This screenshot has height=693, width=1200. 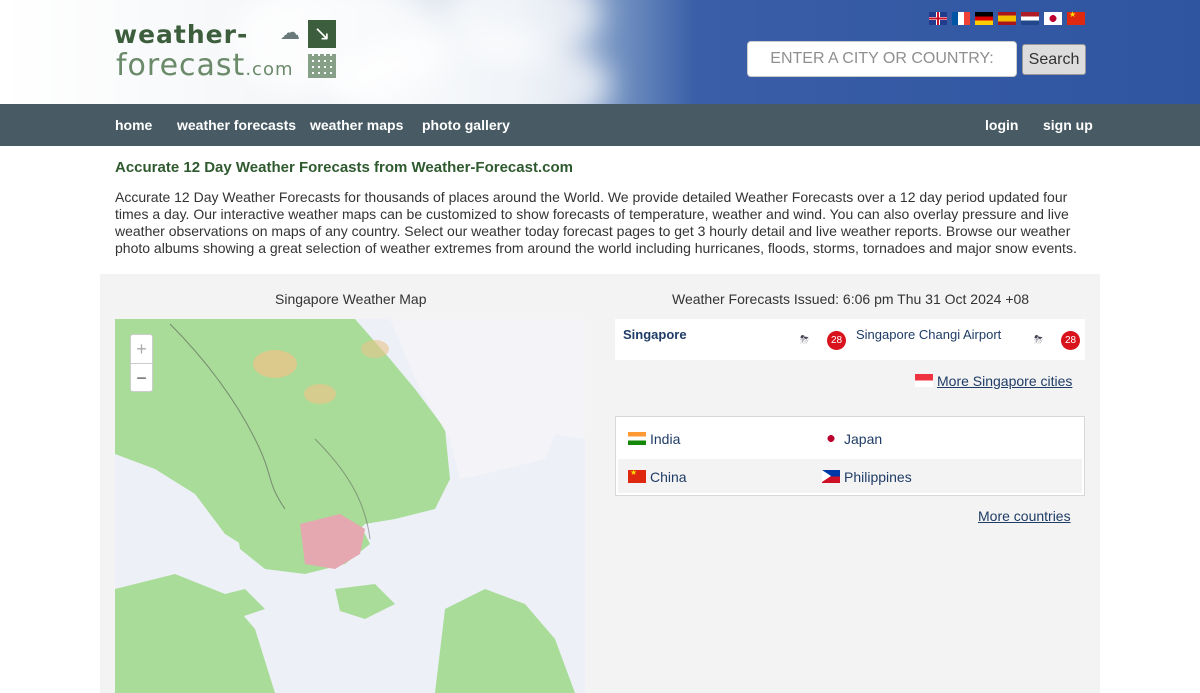 I want to click on site-logo: weather- ☁ ↘ forecast.com, so click(x=227, y=50).